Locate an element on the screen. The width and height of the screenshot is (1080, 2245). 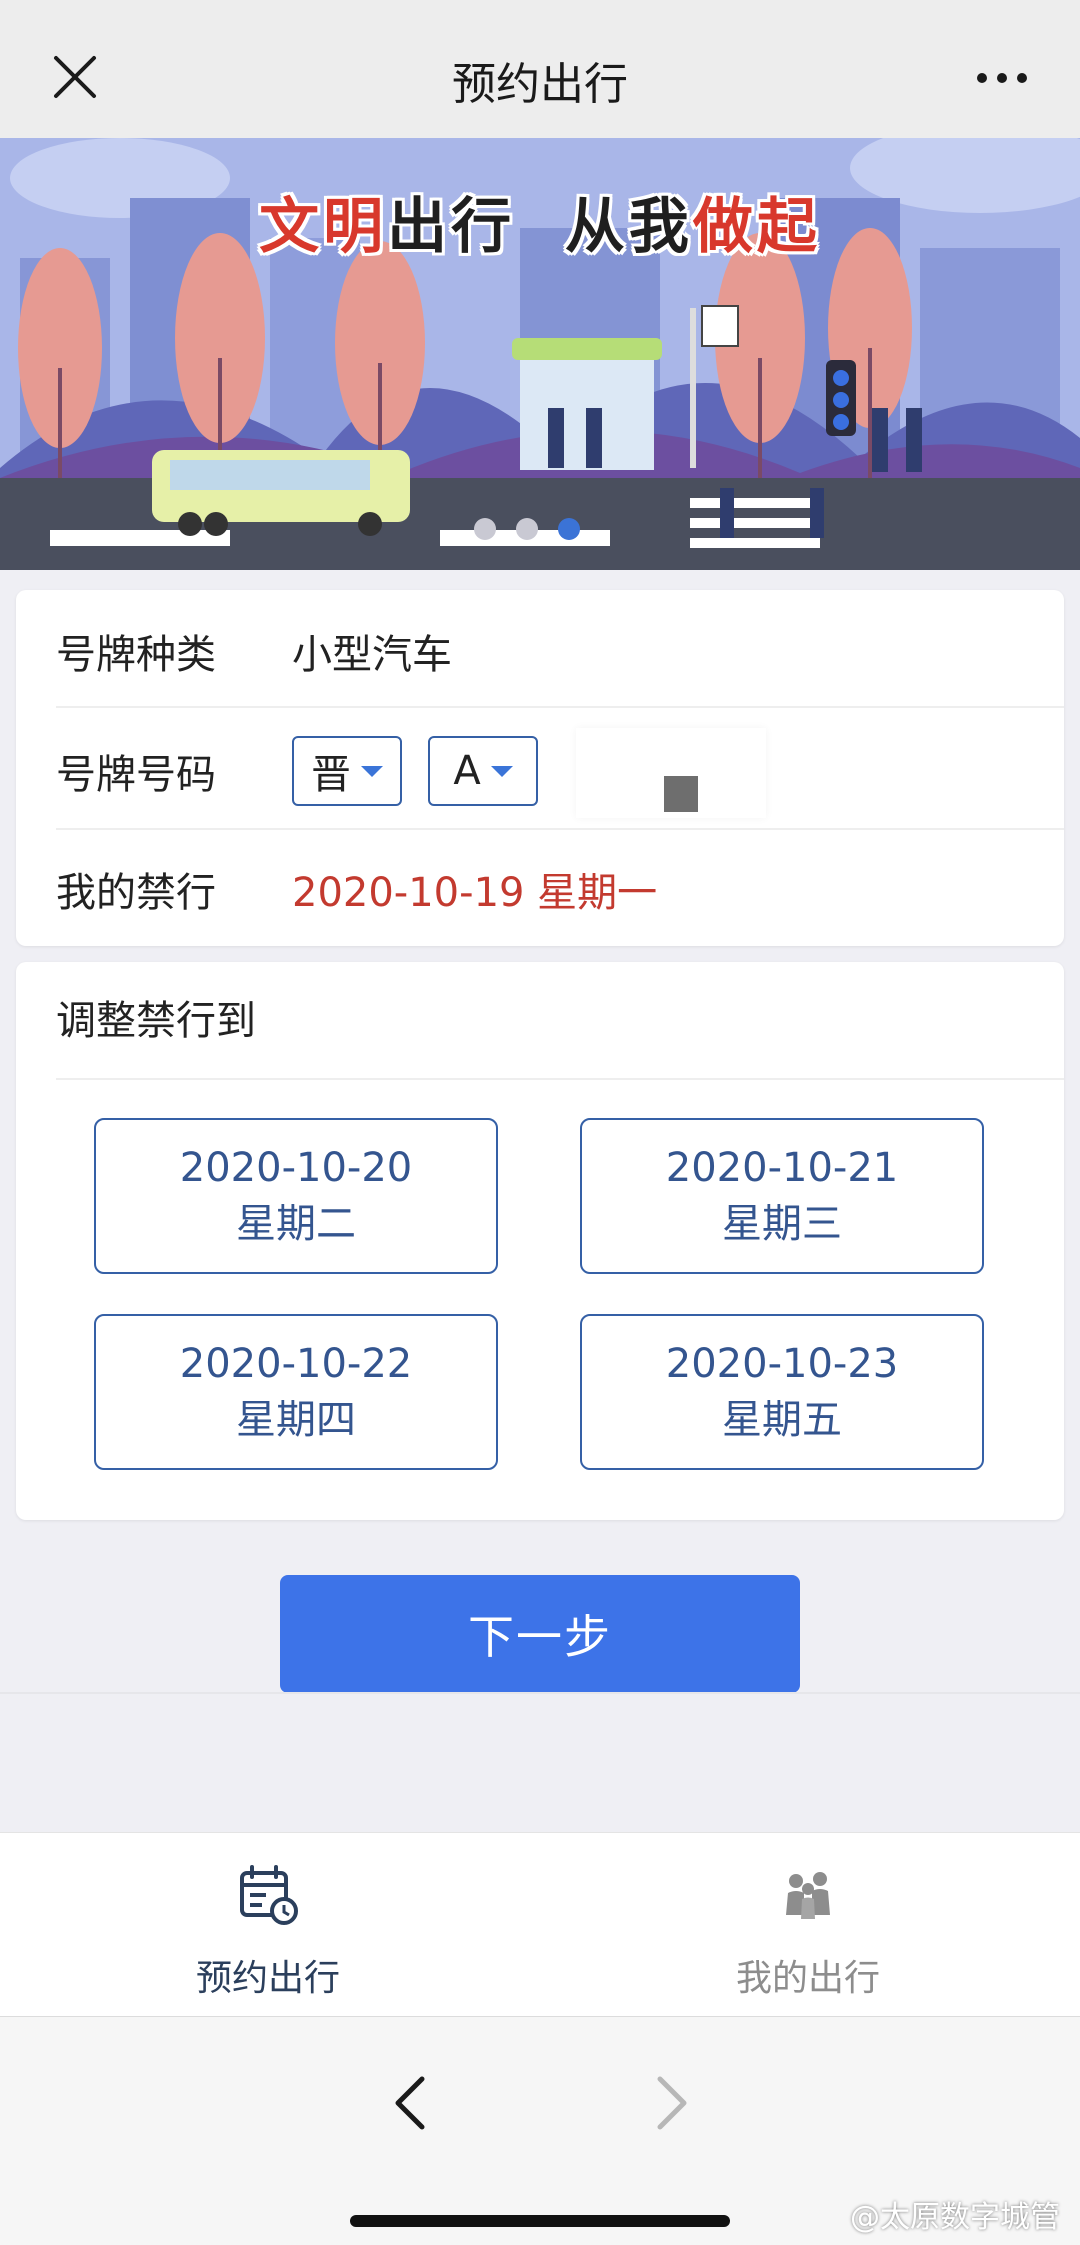
date-option-button: 2020-10-22 星期四 is located at coordinates (296, 1392).